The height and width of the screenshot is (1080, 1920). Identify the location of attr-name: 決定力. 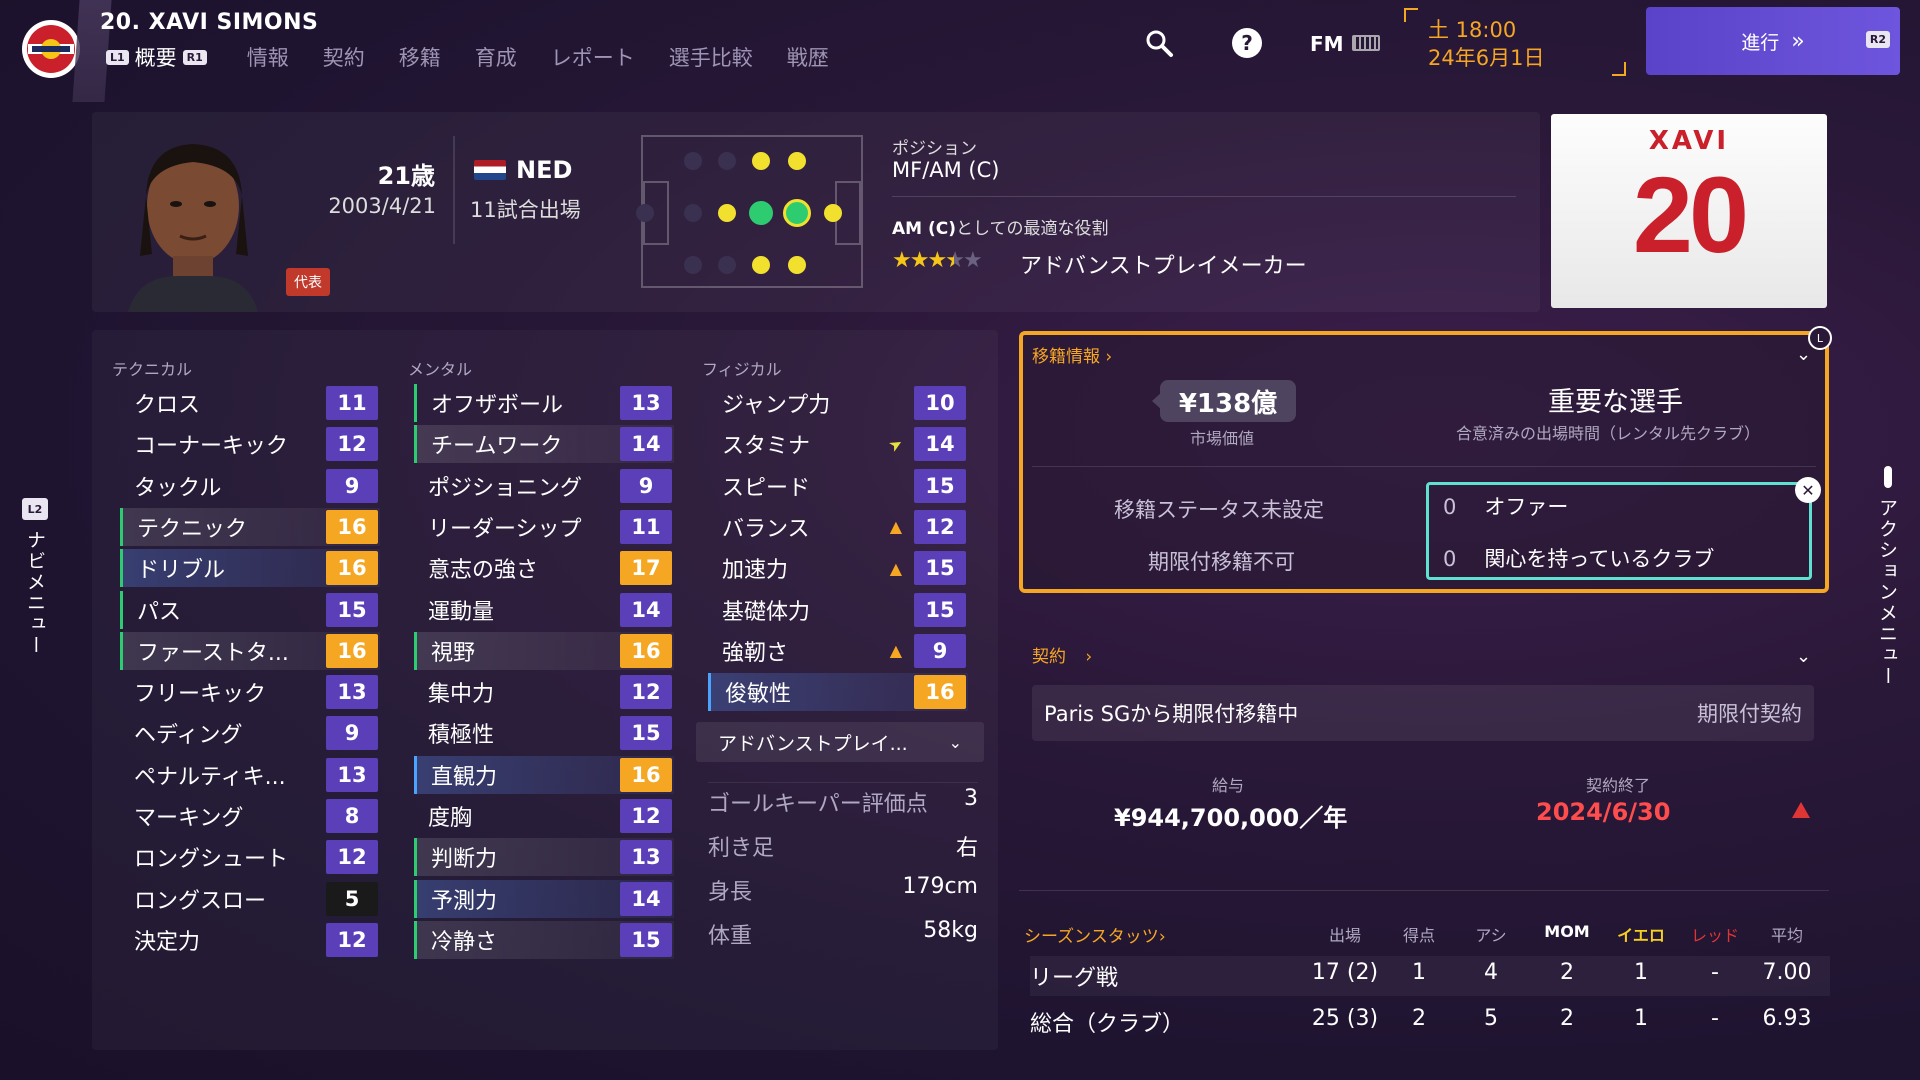
(167, 942).